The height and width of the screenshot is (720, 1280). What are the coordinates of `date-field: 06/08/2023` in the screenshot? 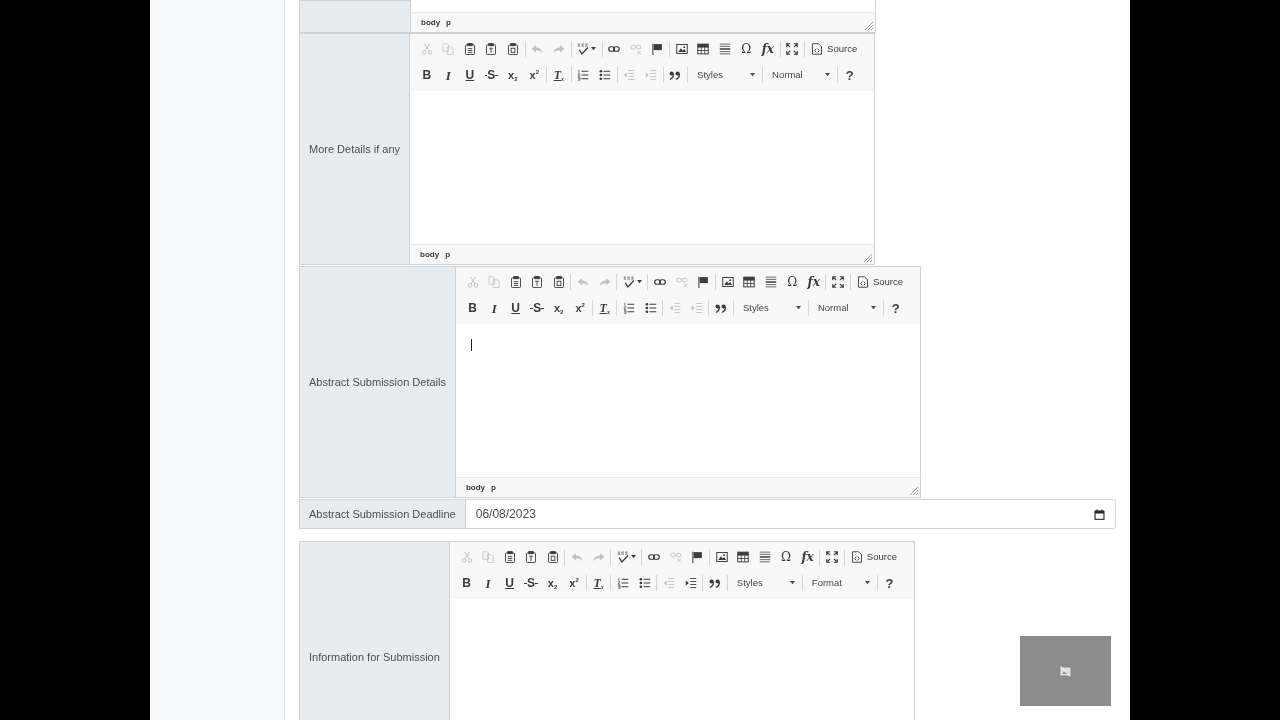 It's located at (790, 514).